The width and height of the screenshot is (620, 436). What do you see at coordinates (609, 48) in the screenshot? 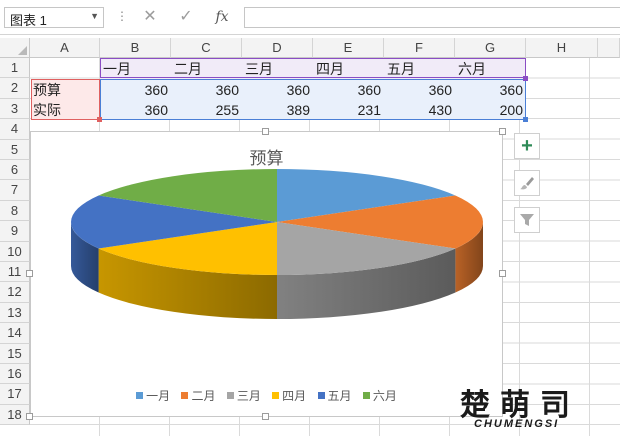
I see `column-header-extra` at bounding box center [609, 48].